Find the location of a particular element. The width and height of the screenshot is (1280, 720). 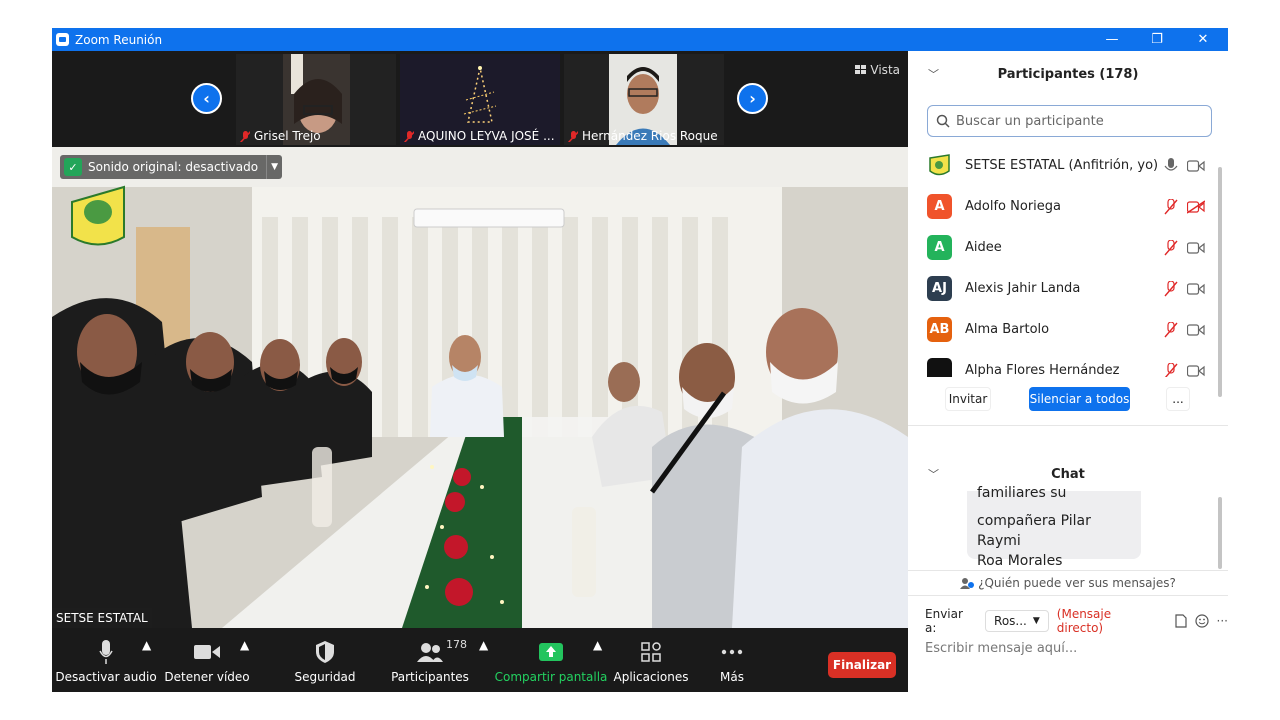

chat-message-line: Roa Morales is located at coordinates (1020, 561).